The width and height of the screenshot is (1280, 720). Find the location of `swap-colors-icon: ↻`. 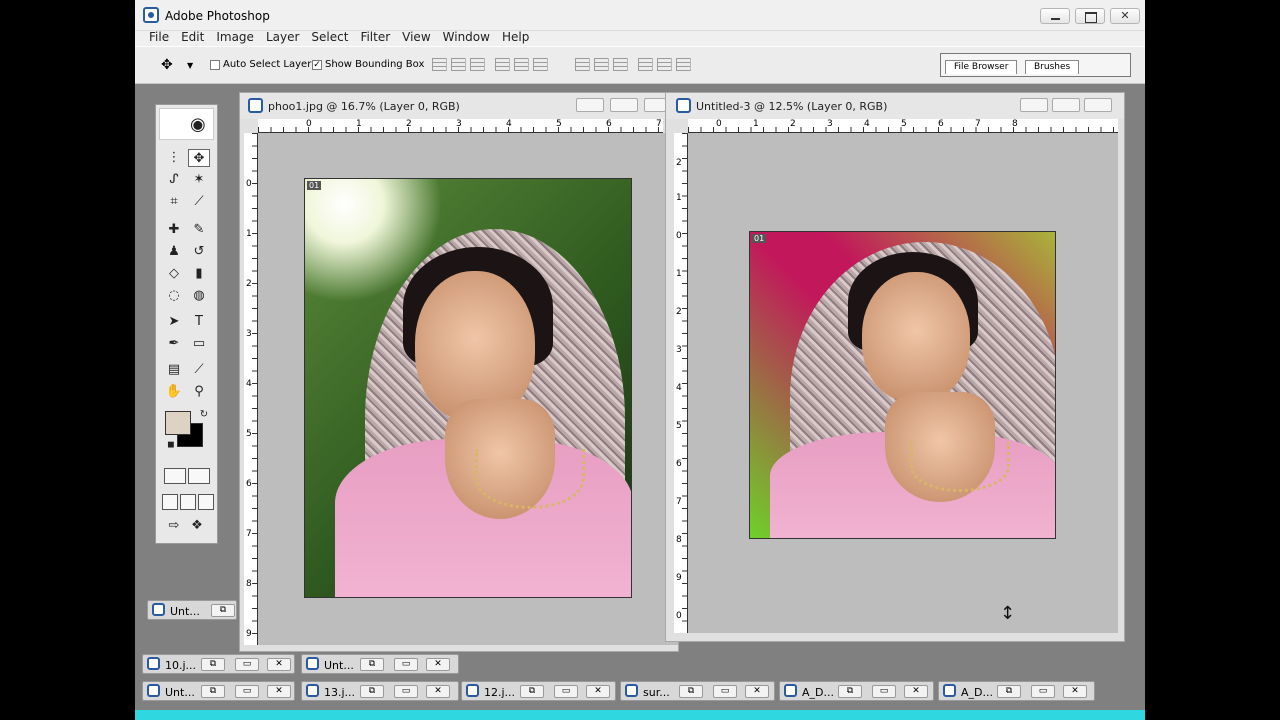

swap-colors-icon: ↻ is located at coordinates (204, 415).